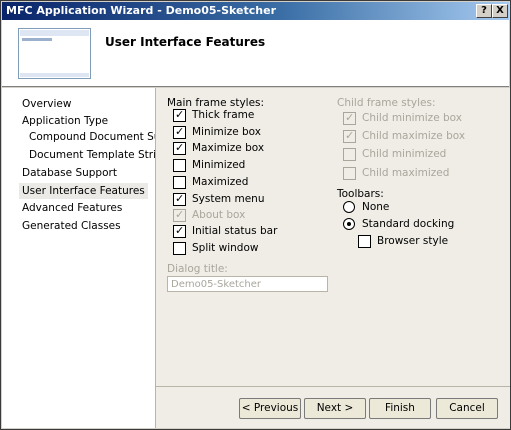 The height and width of the screenshot is (430, 511). I want to click on page-title: User Interface Features, so click(185, 42).